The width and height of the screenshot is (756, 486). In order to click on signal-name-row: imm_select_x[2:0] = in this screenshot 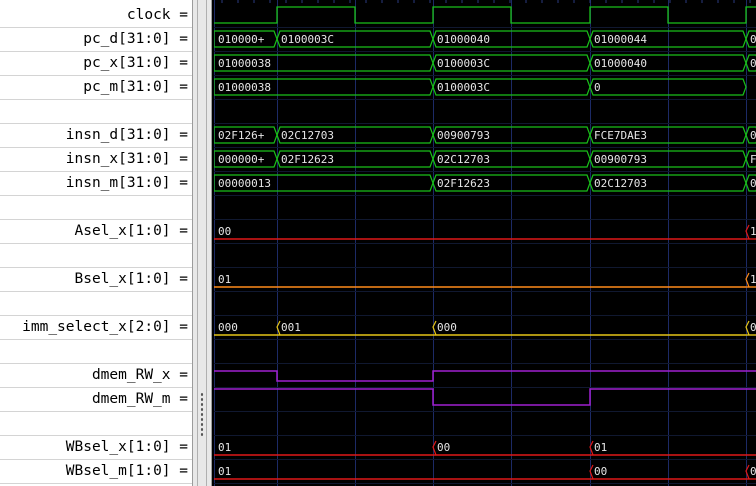, I will do `click(96, 328)`.